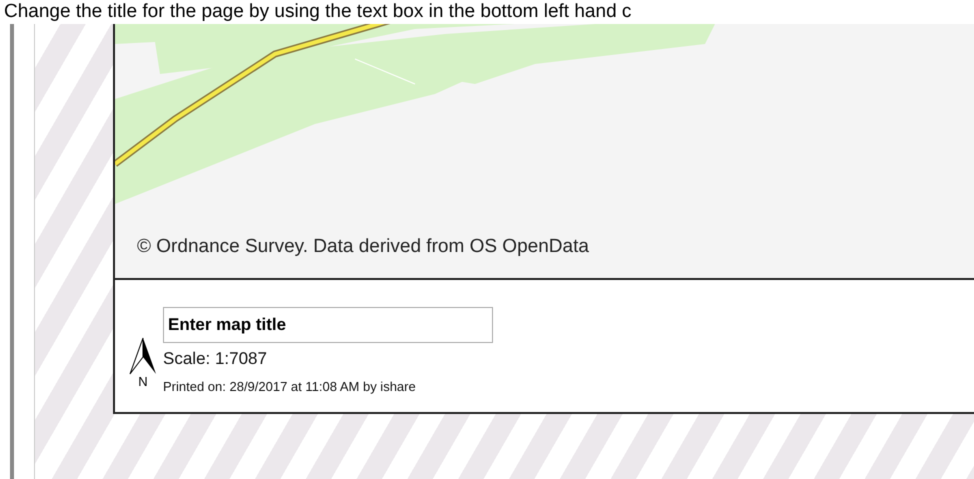  I want to click on scale-text: Scale: 1:7087, so click(215, 358).